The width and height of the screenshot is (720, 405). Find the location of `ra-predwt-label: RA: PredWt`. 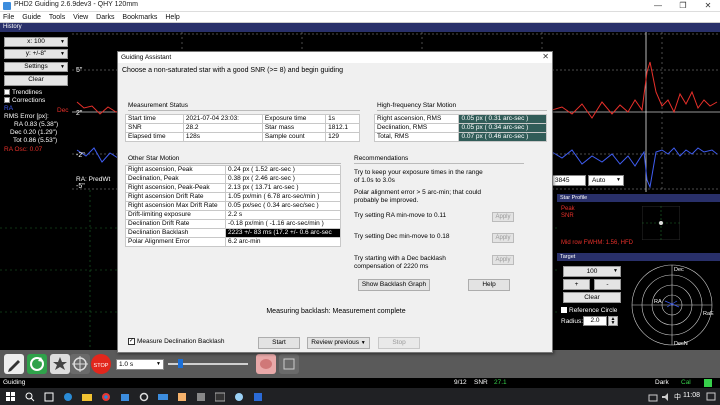

ra-predwt-label: RA: PredWt is located at coordinates (93, 179).